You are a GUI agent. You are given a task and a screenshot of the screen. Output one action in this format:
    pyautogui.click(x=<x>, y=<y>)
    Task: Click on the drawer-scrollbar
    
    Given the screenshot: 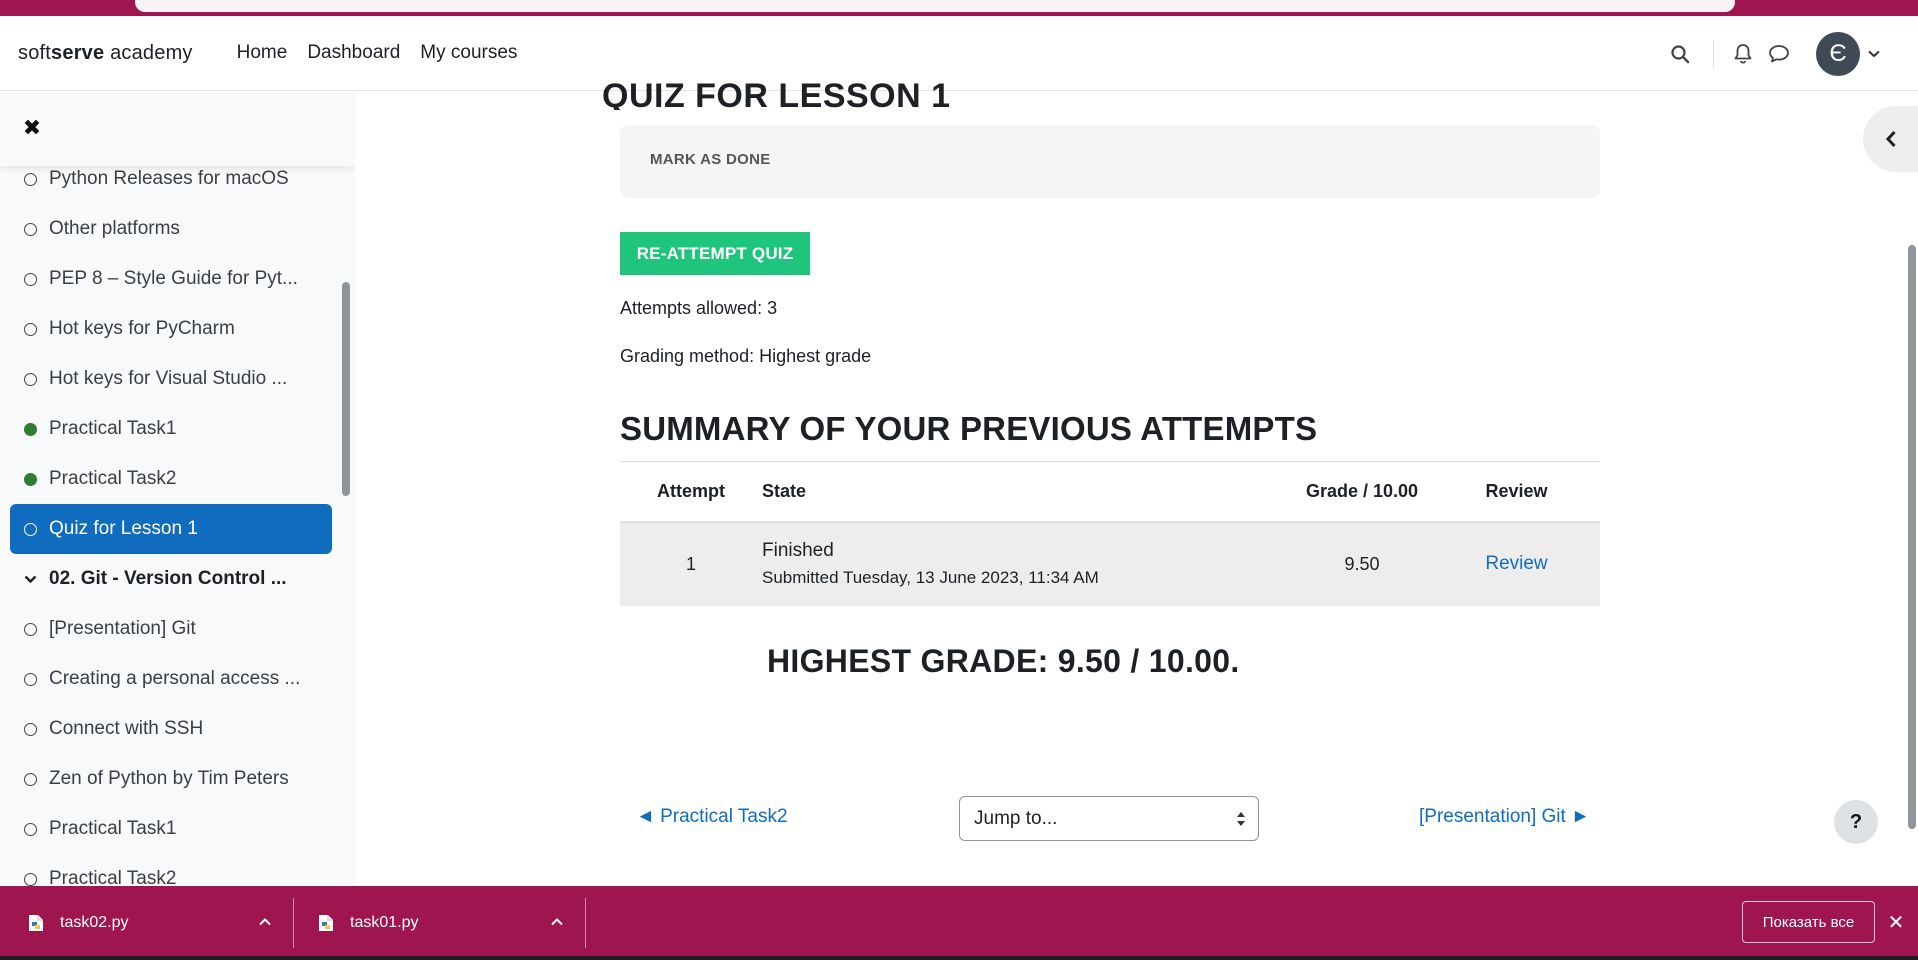 What is the action you would take?
    pyautogui.click(x=346, y=389)
    